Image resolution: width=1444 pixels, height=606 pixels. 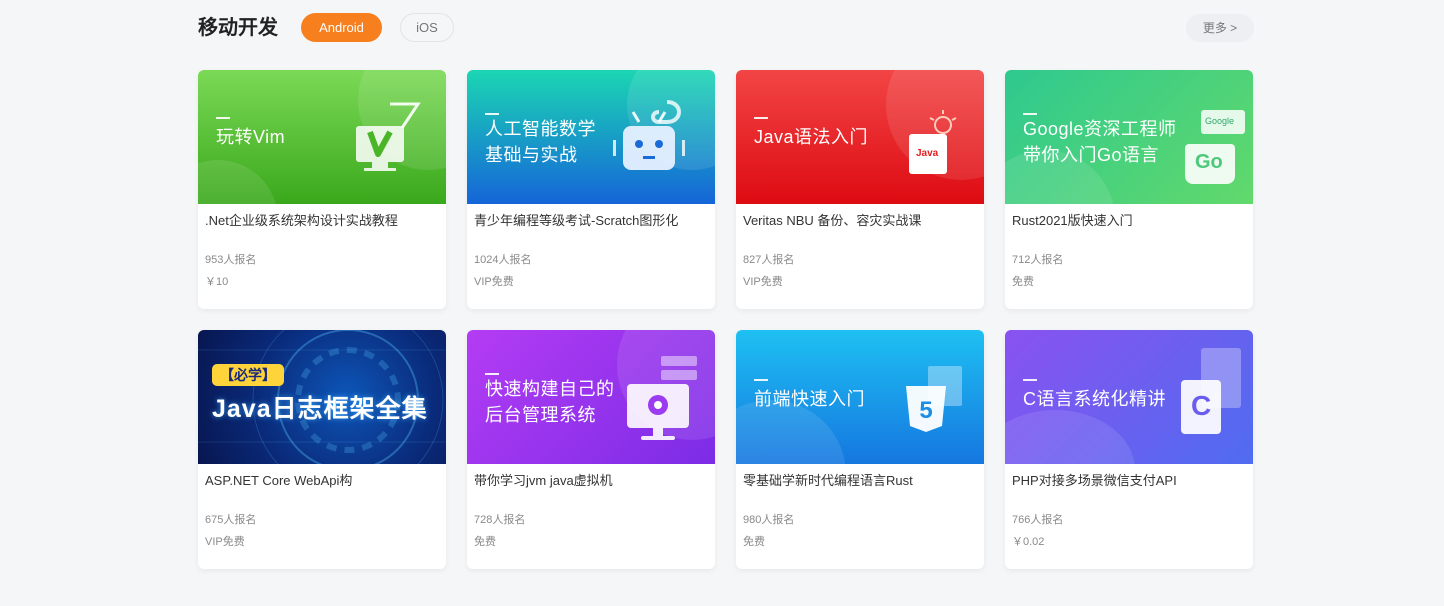 I want to click on course-price: ￥0.02, so click(x=1028, y=542).